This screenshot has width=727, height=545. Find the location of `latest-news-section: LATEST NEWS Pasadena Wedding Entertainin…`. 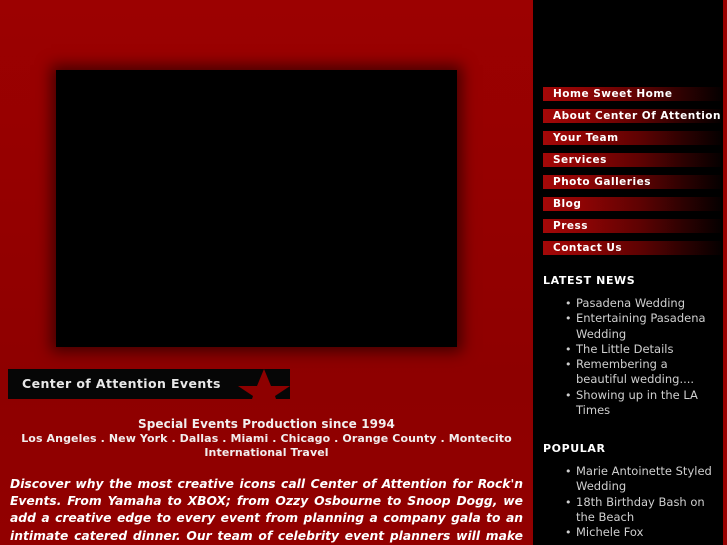

latest-news-section: LATEST NEWS Pasadena Wedding Entertainin… is located at coordinates (632, 346).